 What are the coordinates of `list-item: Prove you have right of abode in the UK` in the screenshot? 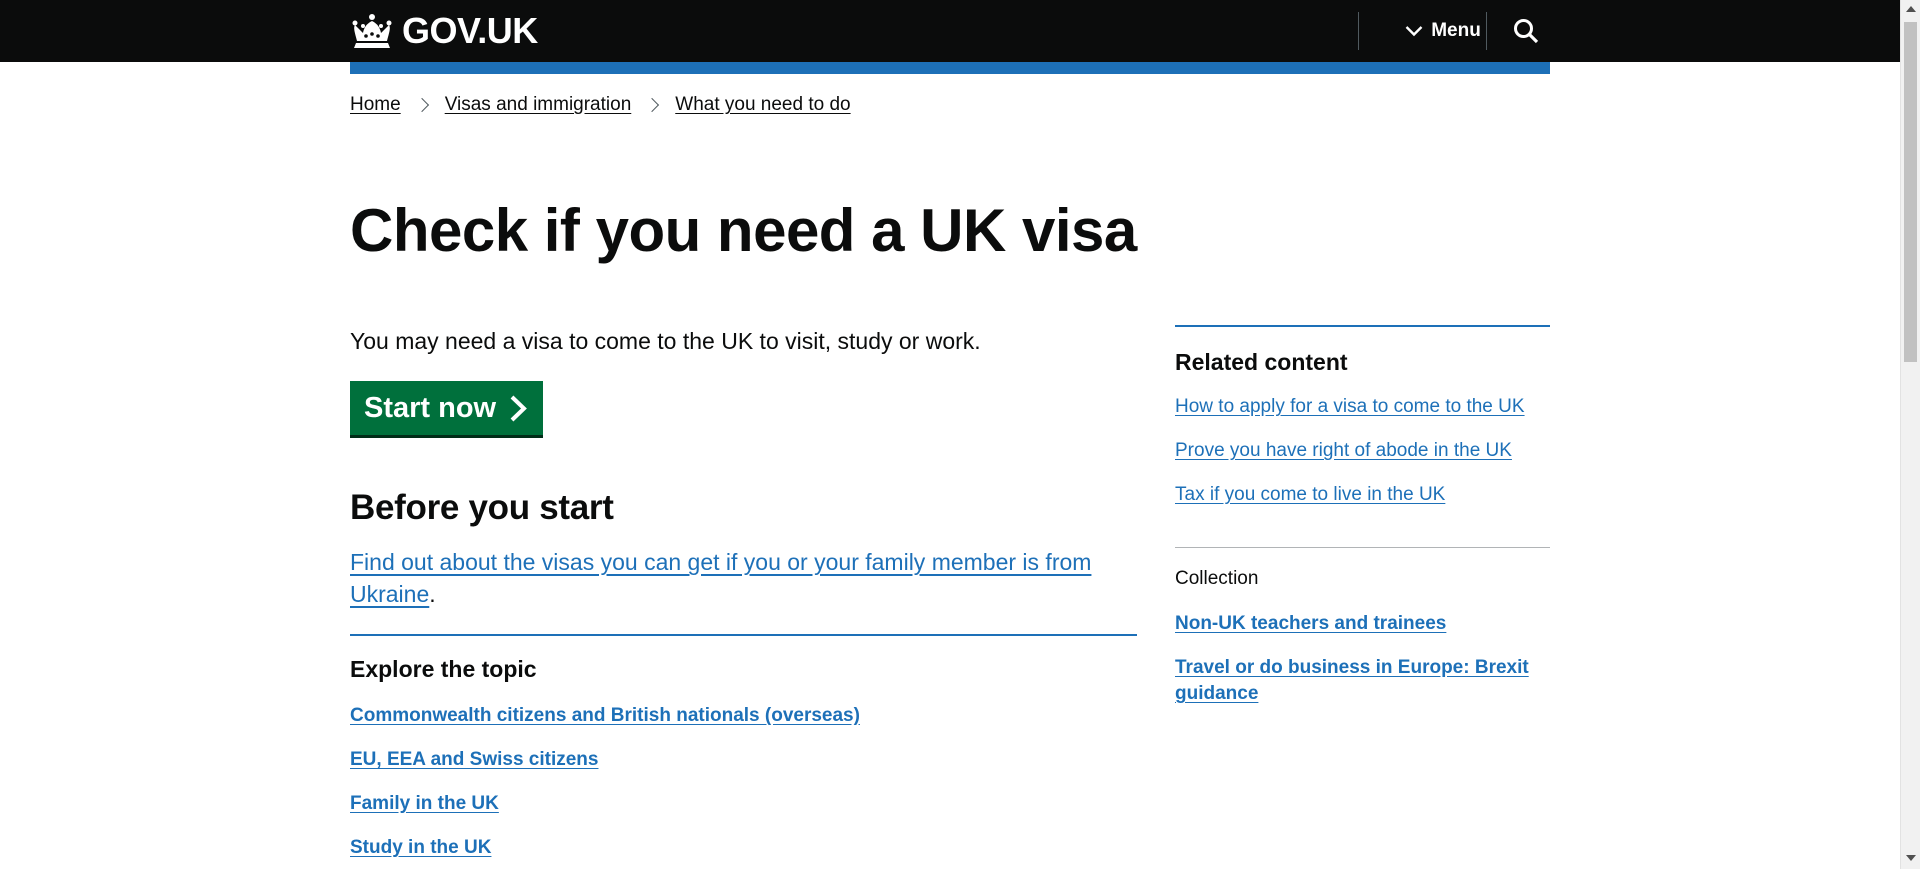 It's located at (1350, 462).